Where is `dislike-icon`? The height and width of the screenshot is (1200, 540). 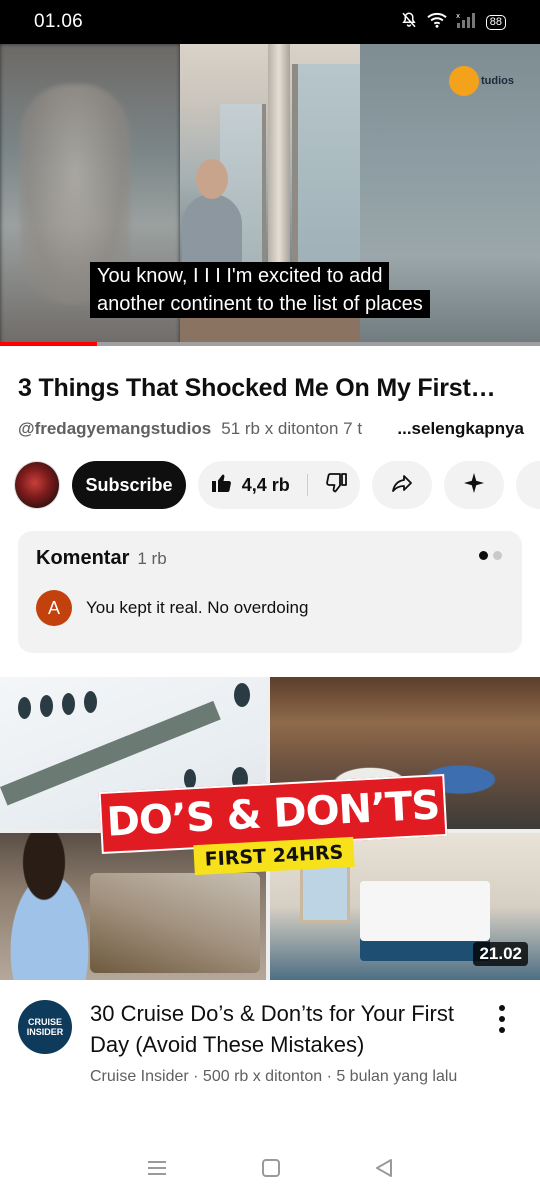
dislike-icon is located at coordinates (336, 485).